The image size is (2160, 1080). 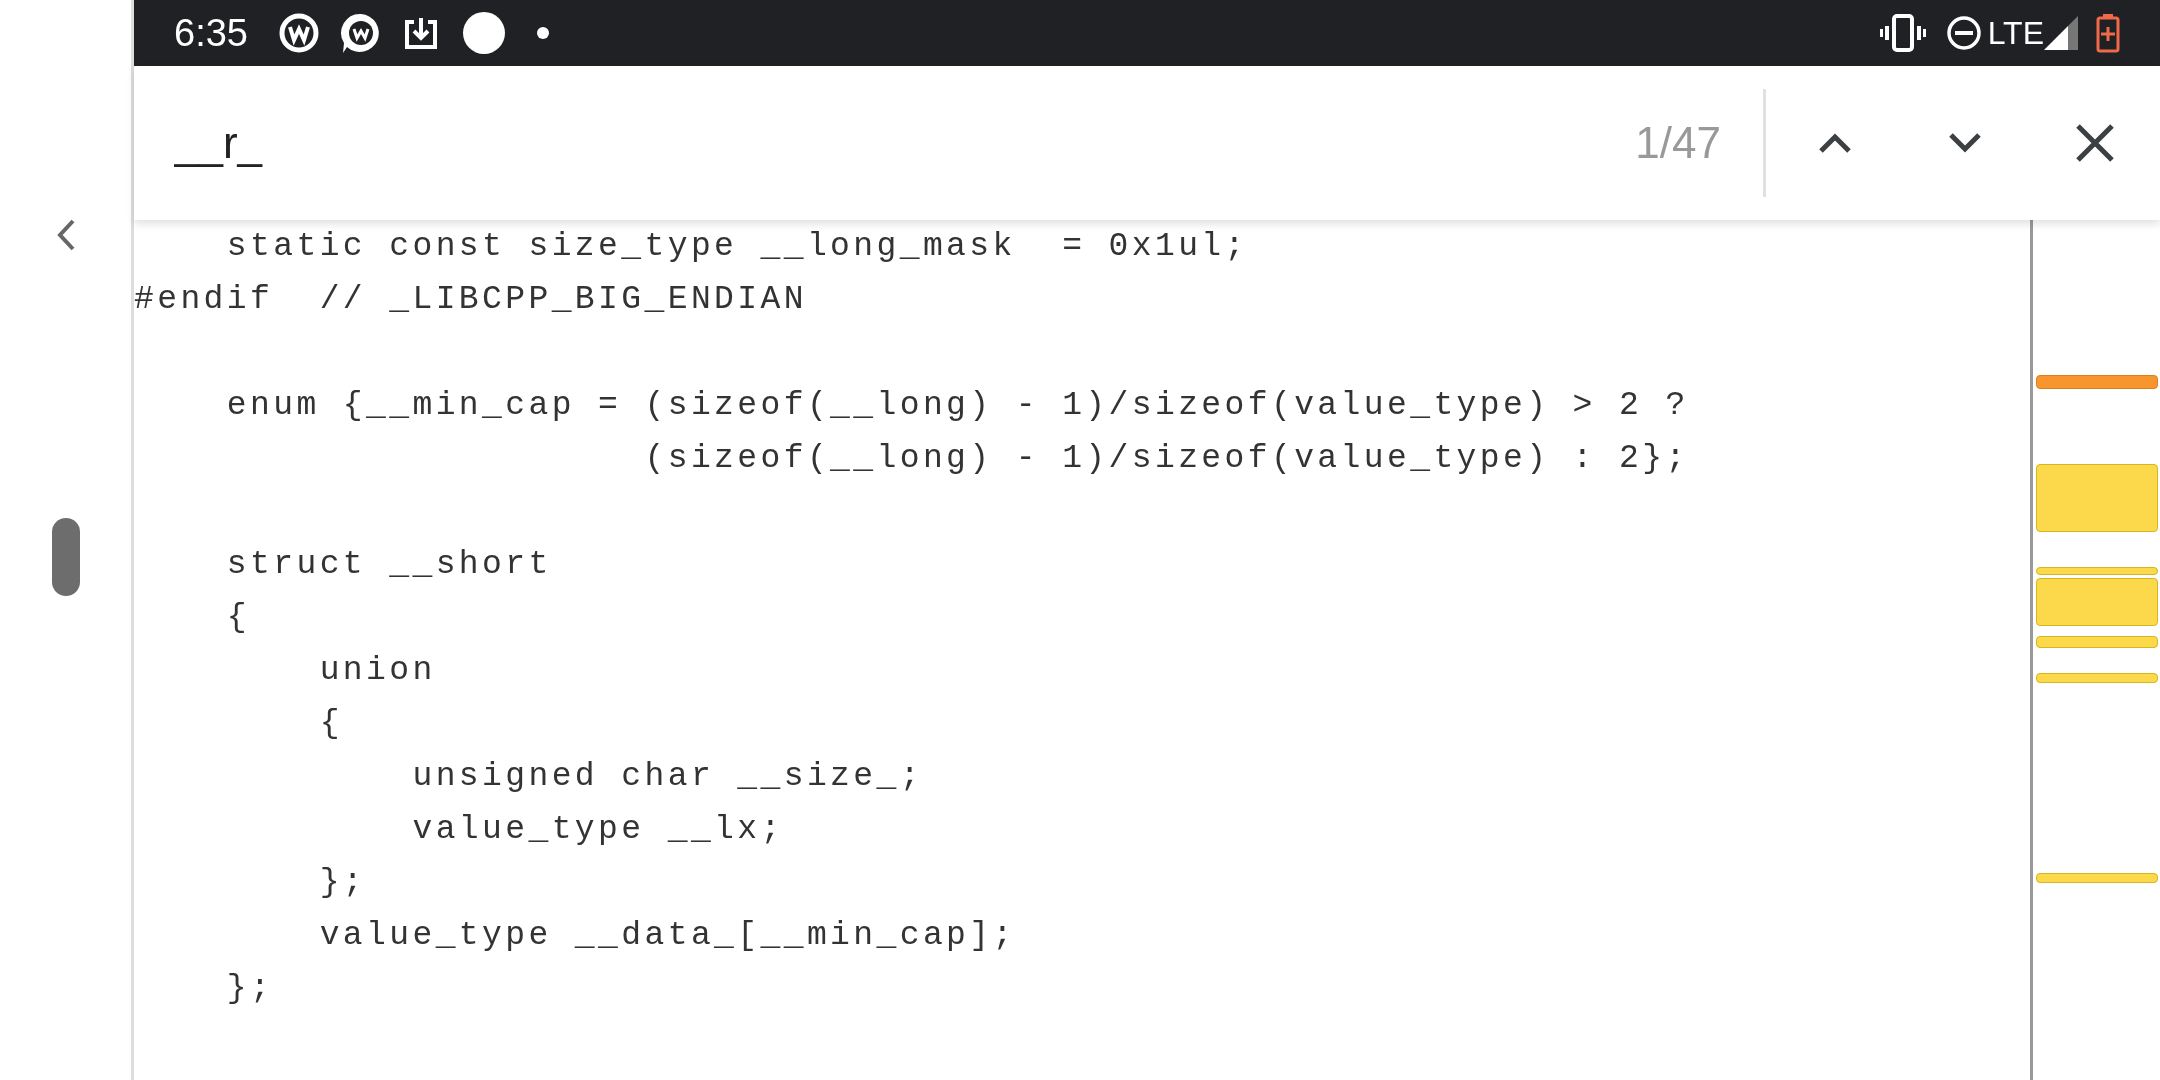 I want to click on circle-icon, so click(x=483, y=33).